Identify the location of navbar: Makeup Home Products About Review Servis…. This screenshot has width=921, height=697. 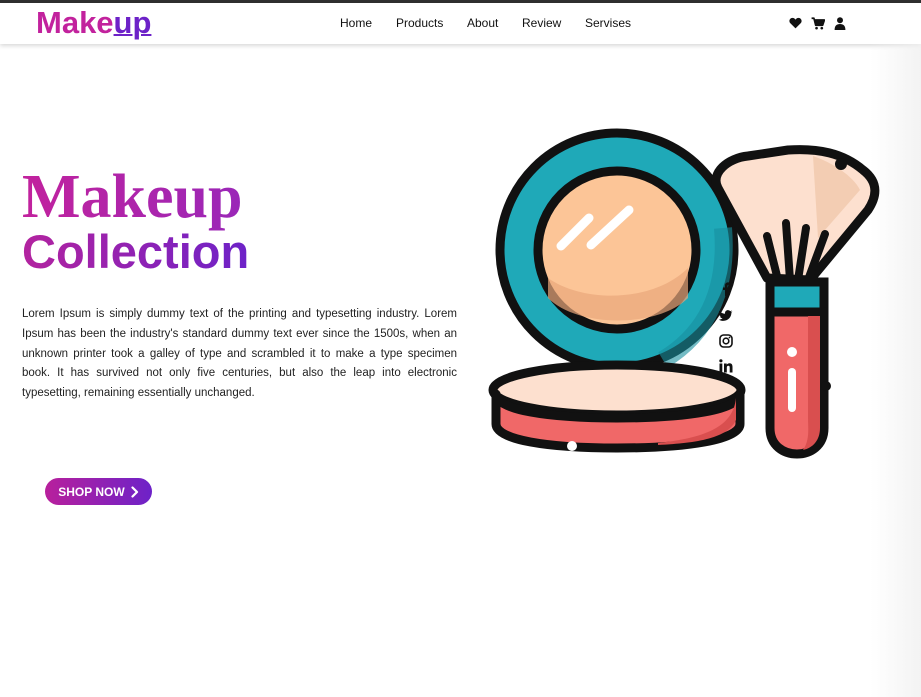
(460, 23).